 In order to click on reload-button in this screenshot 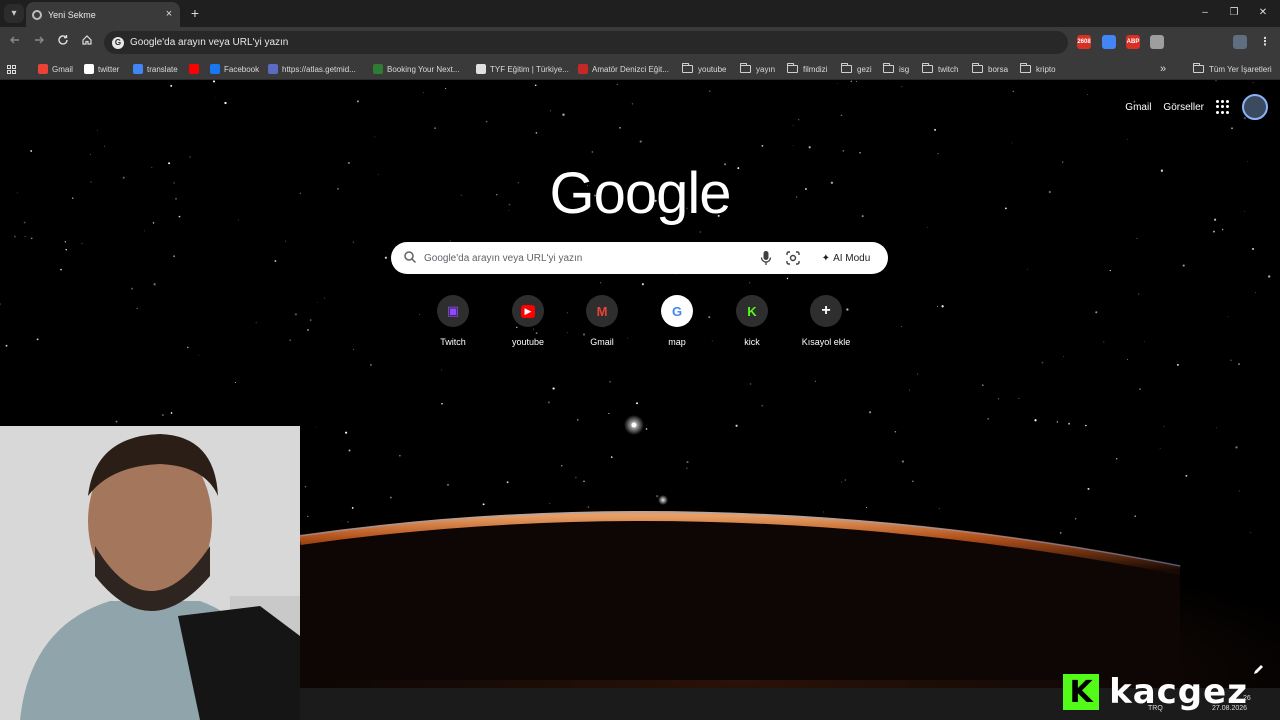, I will do `click(63, 42)`.